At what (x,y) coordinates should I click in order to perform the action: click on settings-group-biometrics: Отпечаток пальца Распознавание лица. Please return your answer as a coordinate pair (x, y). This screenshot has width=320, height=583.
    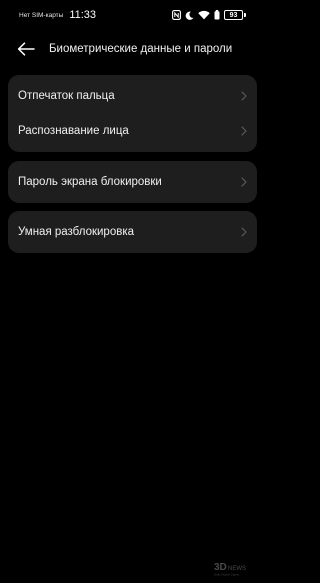
    Looking at the image, I should click on (132, 113).